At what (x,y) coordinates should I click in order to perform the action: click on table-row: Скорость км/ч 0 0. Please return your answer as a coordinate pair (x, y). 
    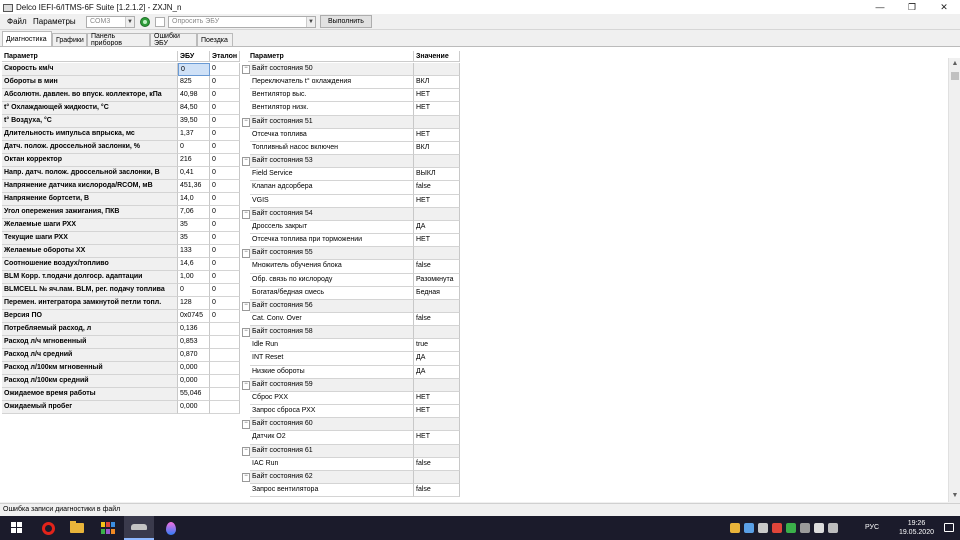
    Looking at the image, I should click on (121, 69).